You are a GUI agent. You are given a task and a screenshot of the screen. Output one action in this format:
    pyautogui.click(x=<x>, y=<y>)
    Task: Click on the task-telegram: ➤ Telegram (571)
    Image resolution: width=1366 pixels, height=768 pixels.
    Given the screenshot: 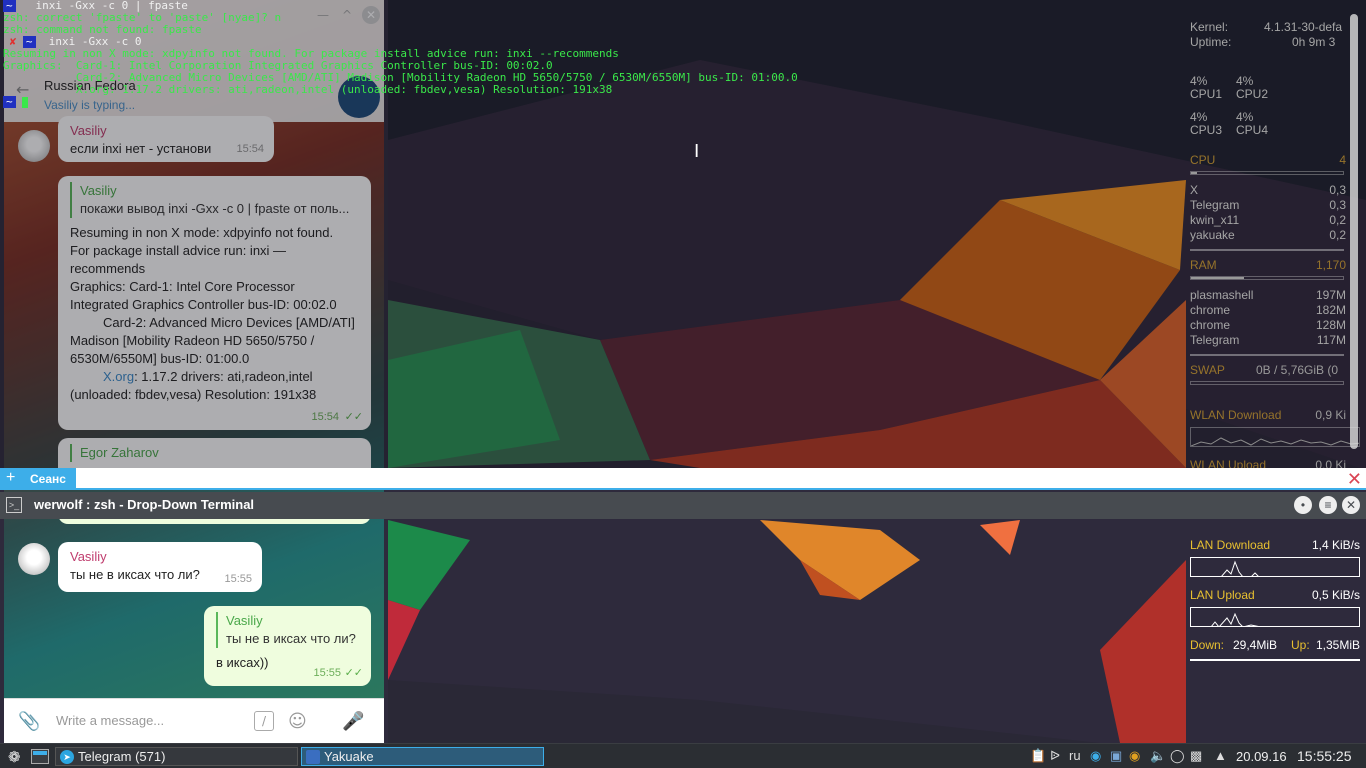 What is the action you would take?
    pyautogui.click(x=176, y=756)
    